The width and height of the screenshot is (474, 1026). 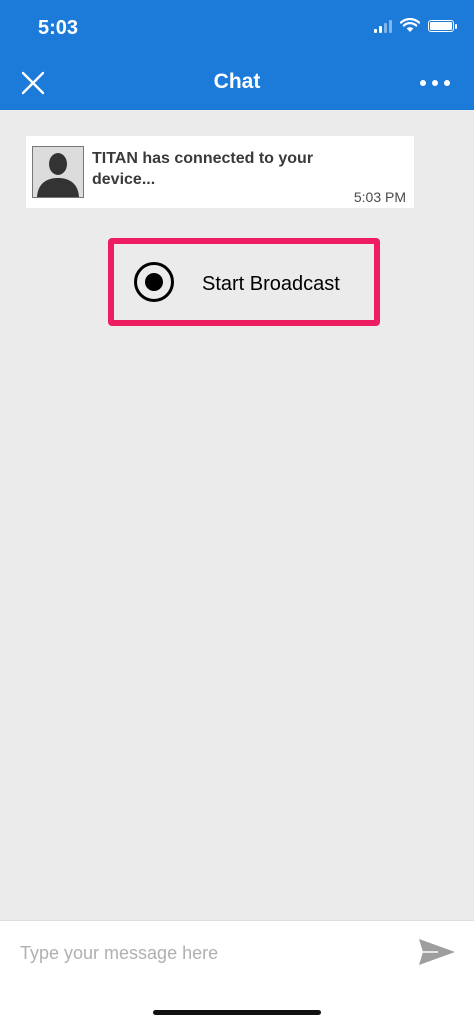 What do you see at coordinates (154, 282) in the screenshot?
I see `record-icon` at bounding box center [154, 282].